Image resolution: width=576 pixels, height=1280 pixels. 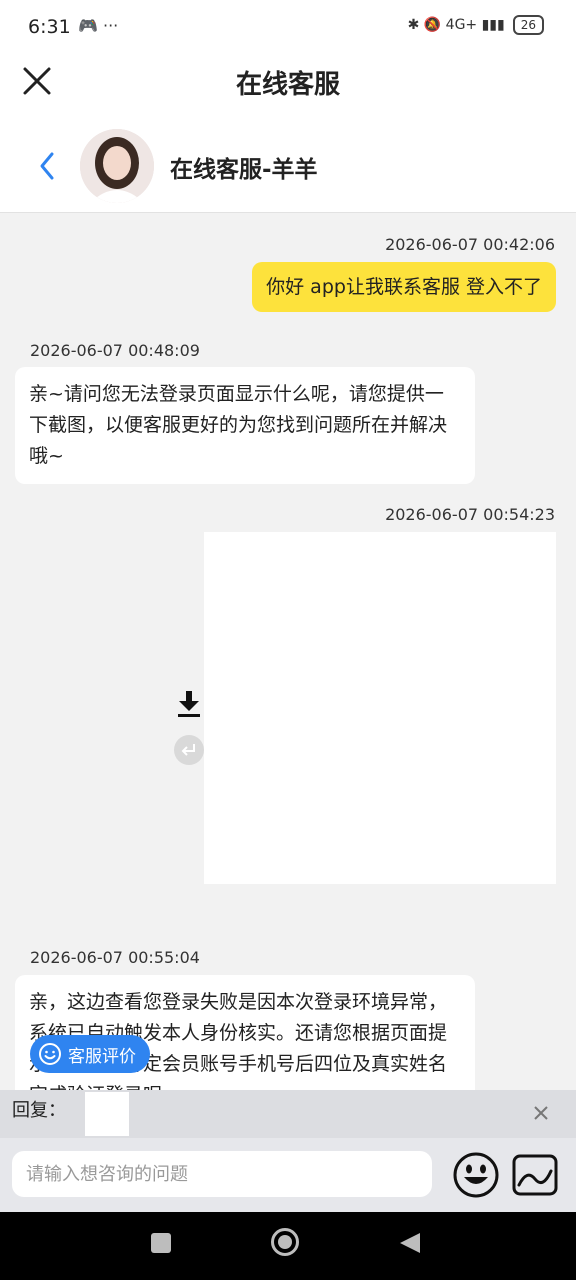 What do you see at coordinates (244, 170) in the screenshot?
I see `agent-name: 在线客服-羊羊` at bounding box center [244, 170].